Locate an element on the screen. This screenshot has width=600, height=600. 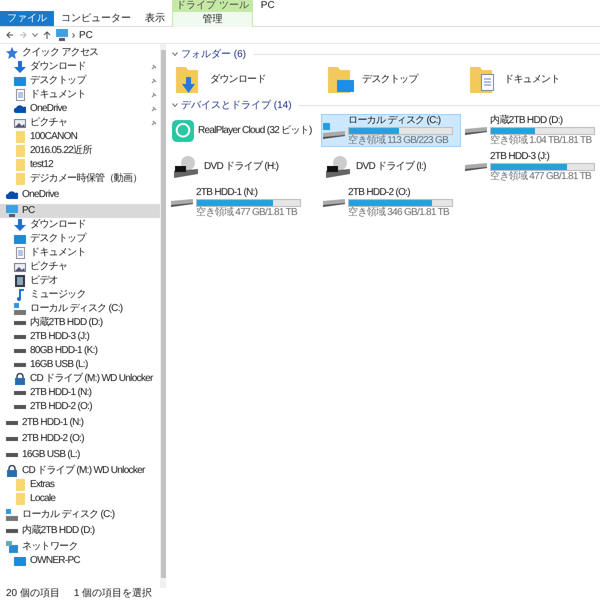
drive-tile: 2TB HDD-3 (J:) 空き領域 477 GB/1.81 TB is located at coordinates (531, 166).